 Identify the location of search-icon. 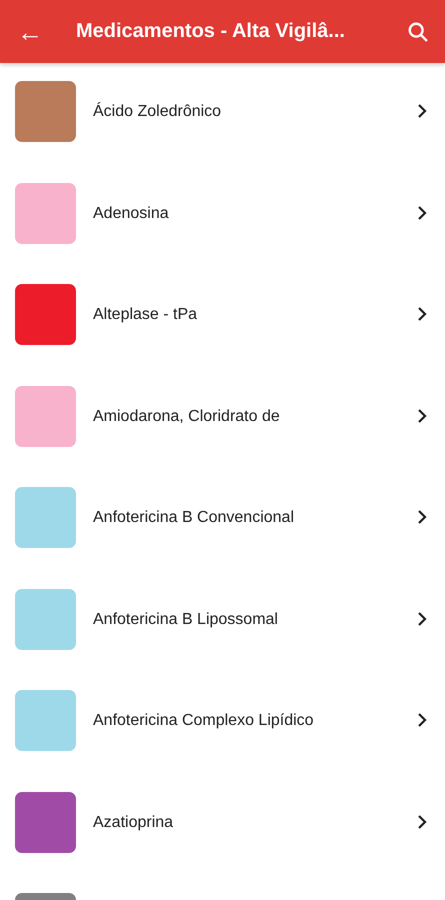
(418, 31).